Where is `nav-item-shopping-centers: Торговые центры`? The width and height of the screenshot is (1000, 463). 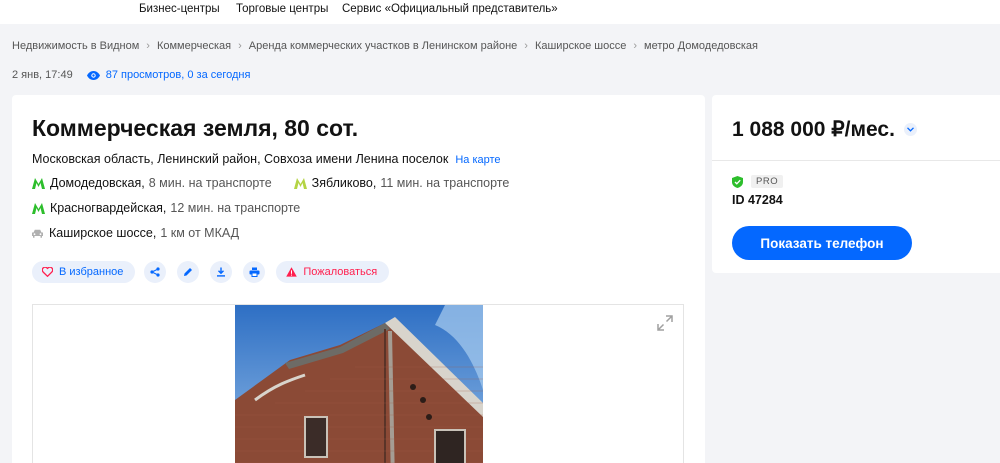 nav-item-shopping-centers: Торговые центры is located at coordinates (282, 9).